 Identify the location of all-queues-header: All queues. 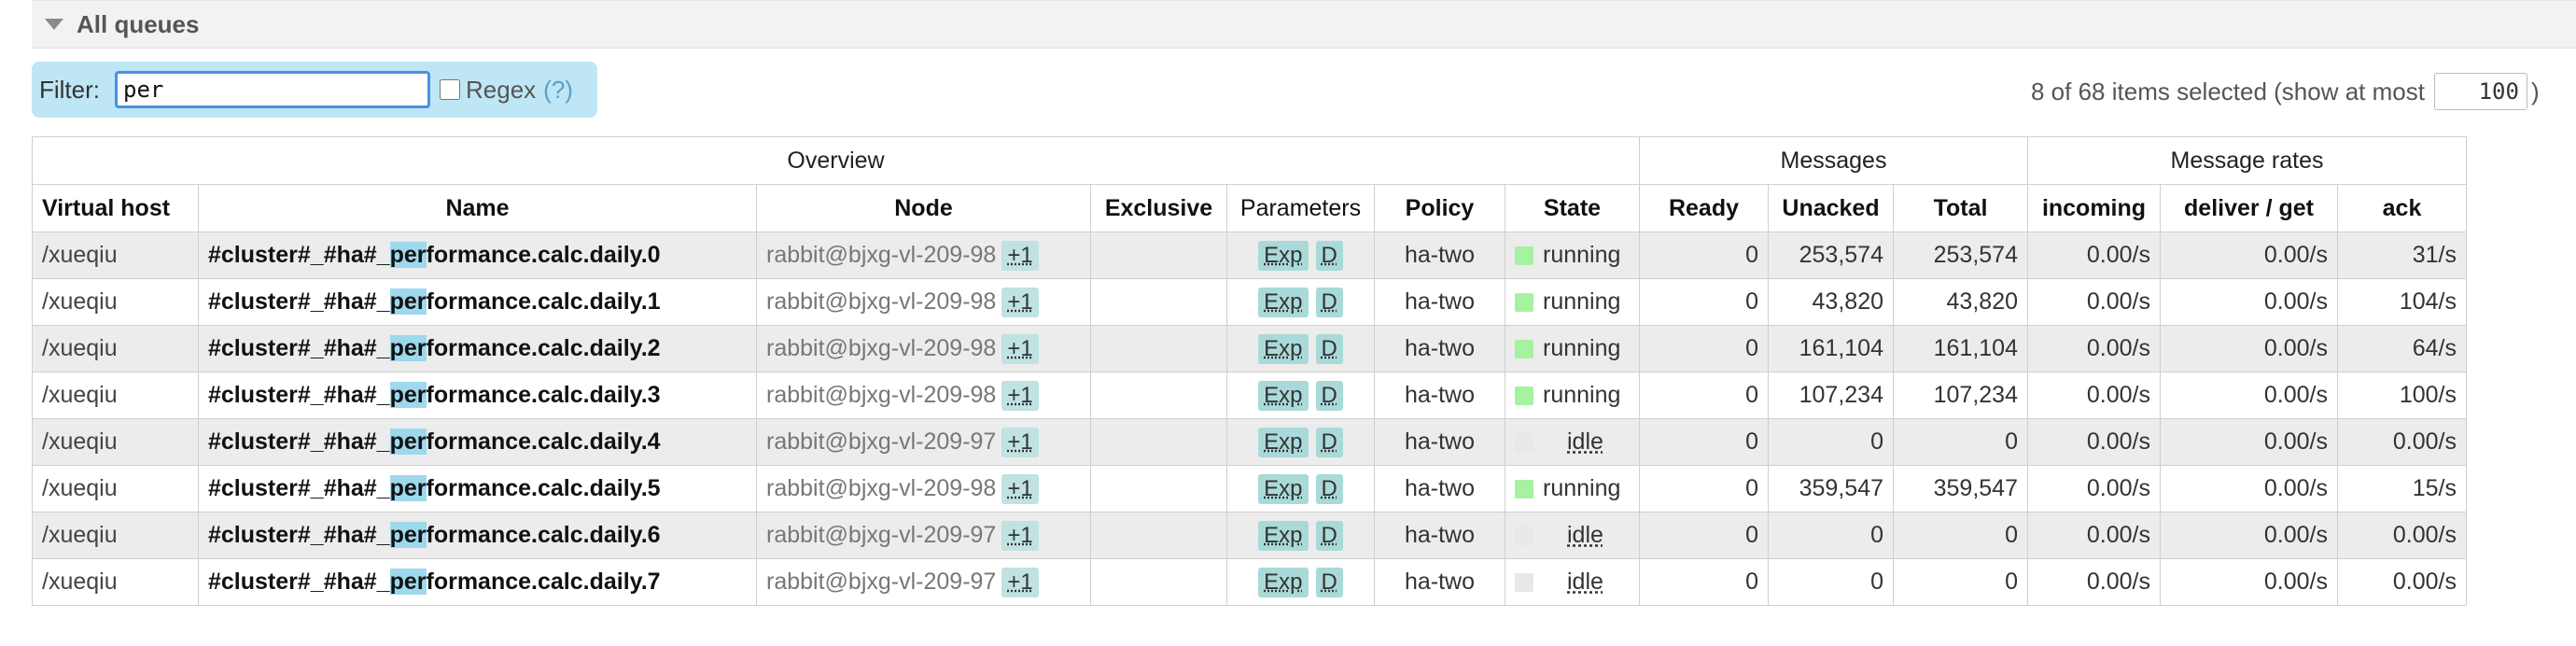
(1304, 24).